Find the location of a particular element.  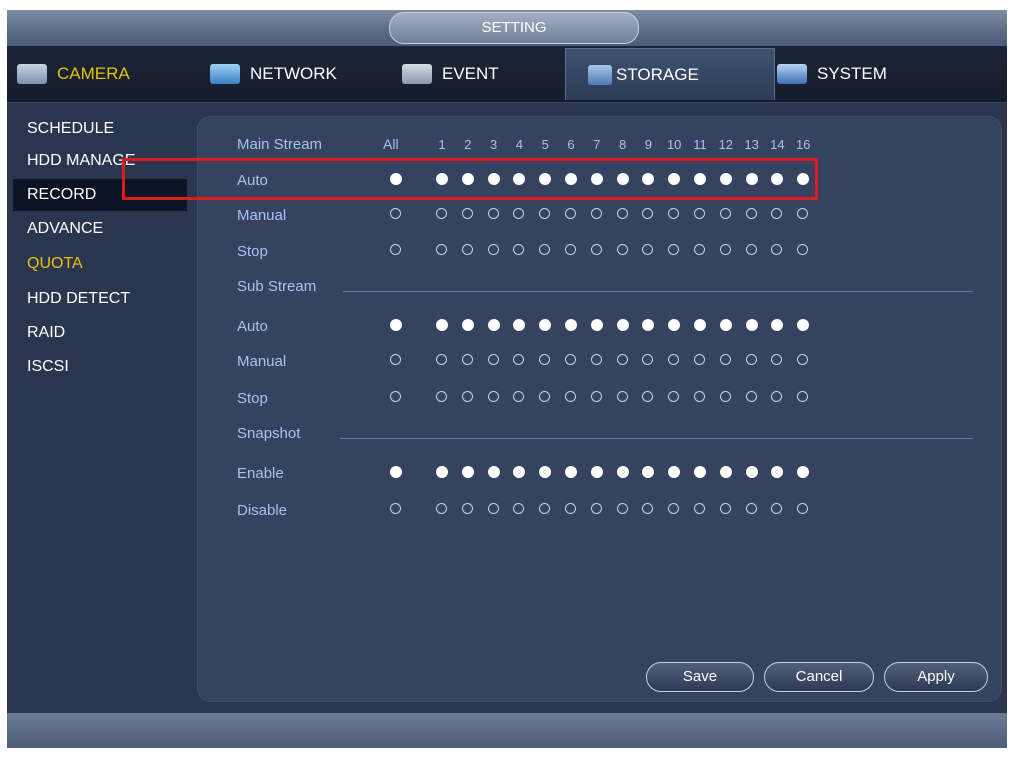

sidebar-item-advance: ADVANCE is located at coordinates (100, 229).